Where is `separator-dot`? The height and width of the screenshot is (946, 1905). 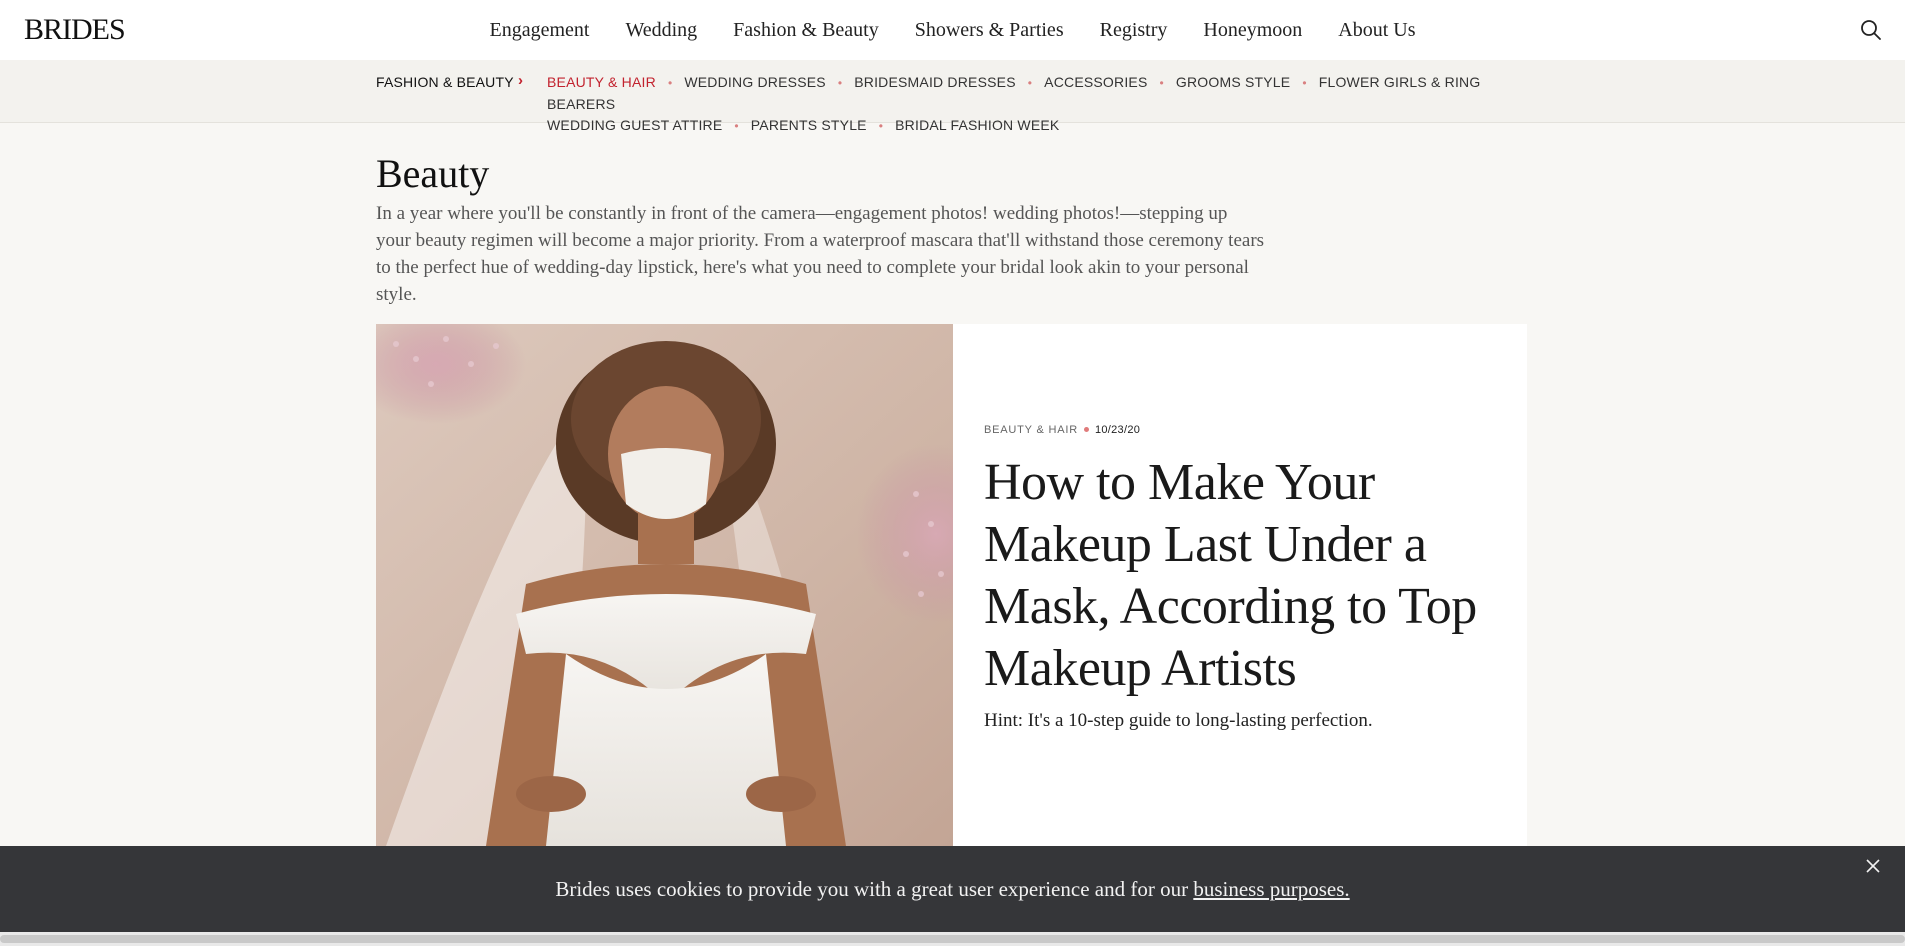
separator-dot is located at coordinates (1086, 429).